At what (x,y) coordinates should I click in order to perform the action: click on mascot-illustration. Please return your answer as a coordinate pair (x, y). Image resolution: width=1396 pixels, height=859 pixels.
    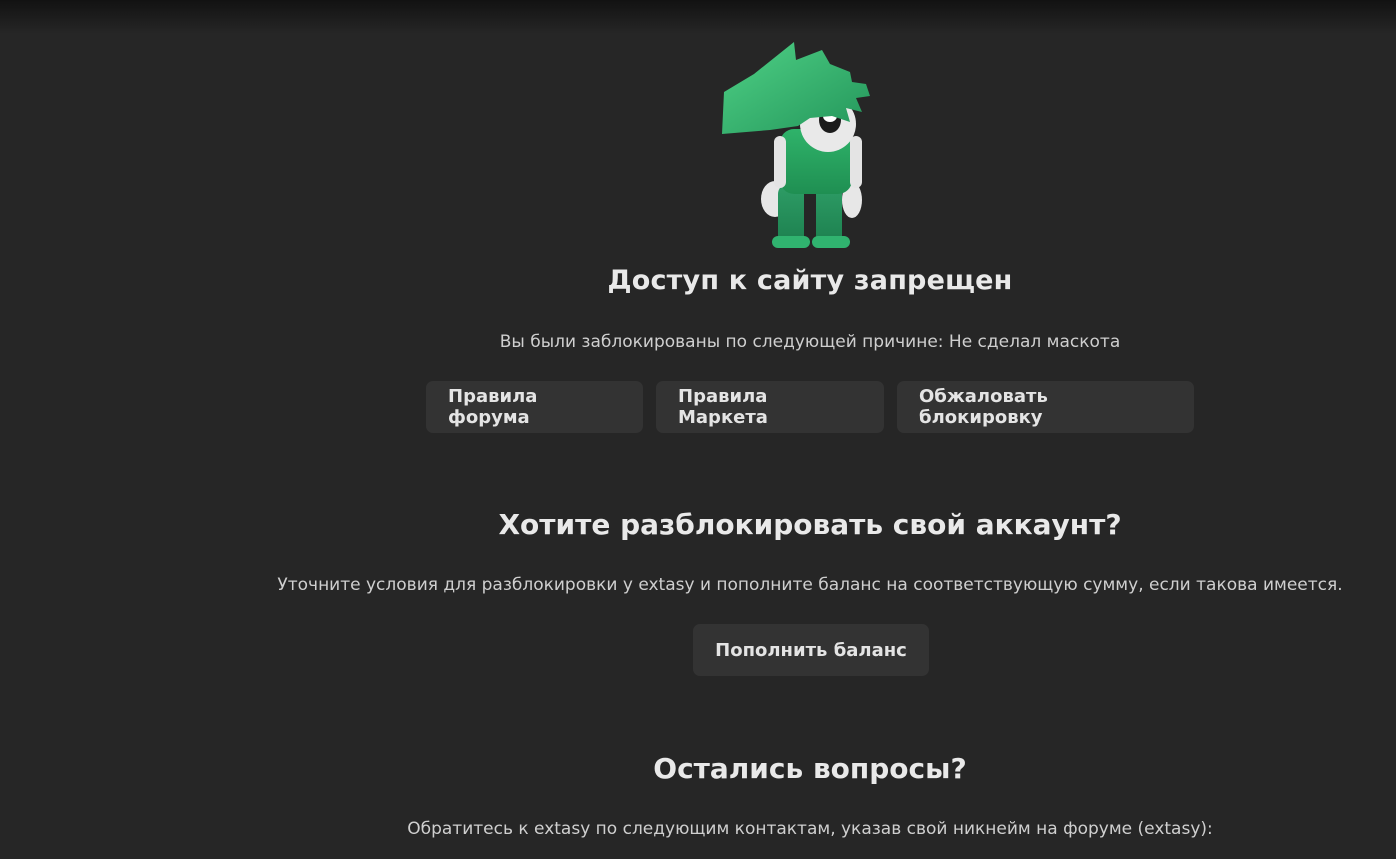
    Looking at the image, I should click on (796, 145).